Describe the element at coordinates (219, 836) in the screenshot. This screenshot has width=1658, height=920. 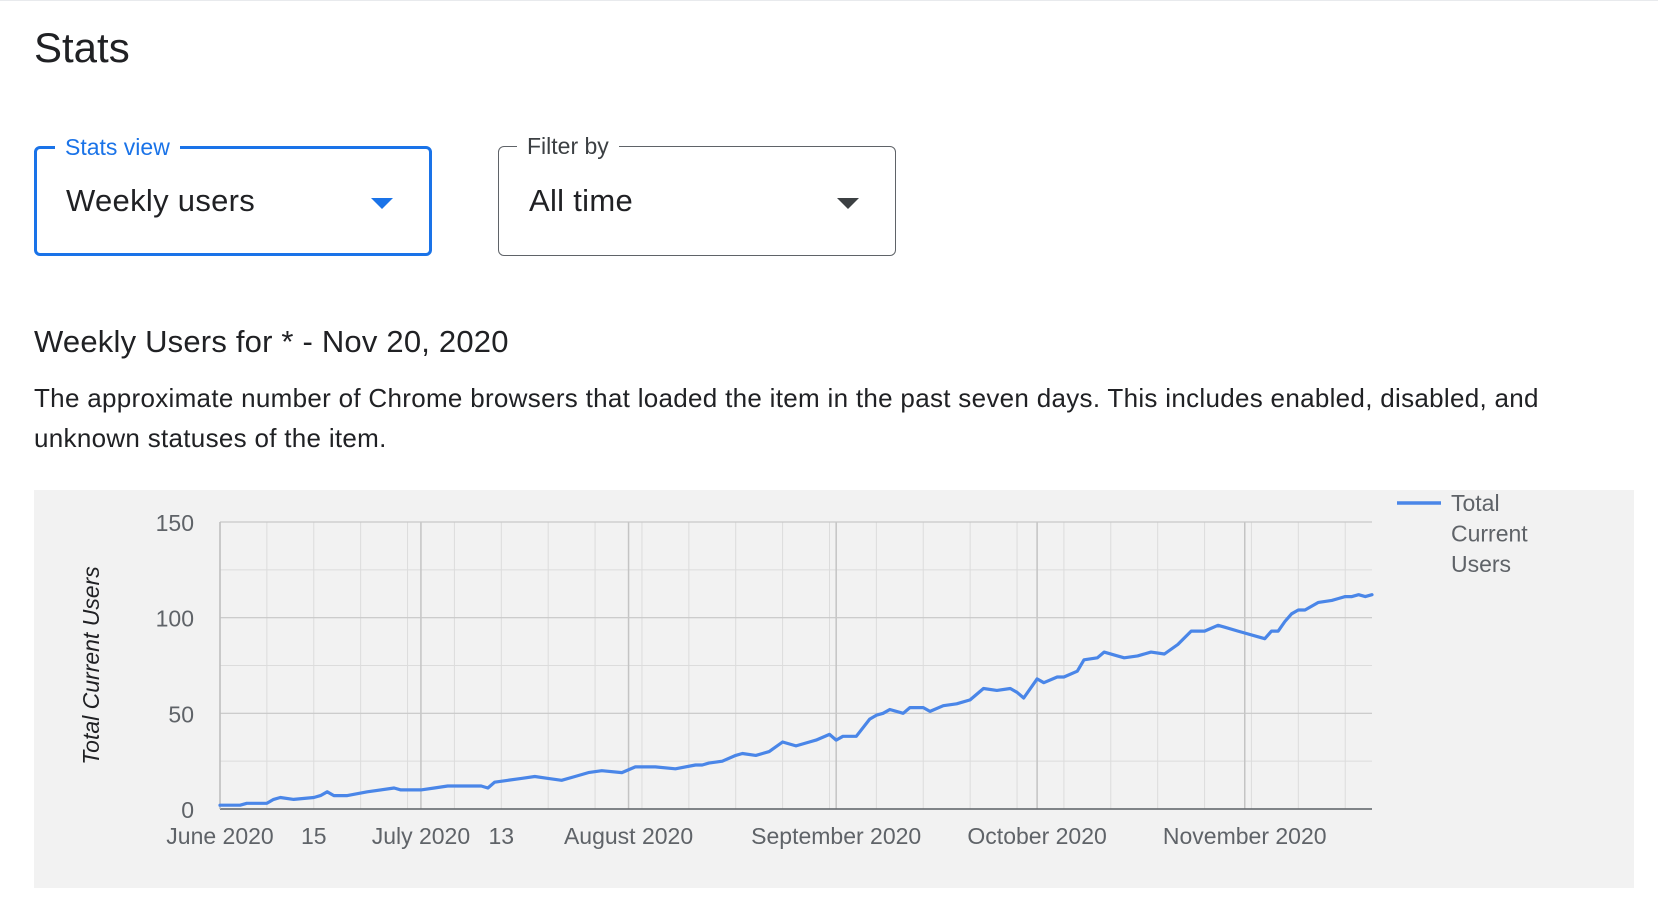
I see `x-tick-label: June 2020` at that location.